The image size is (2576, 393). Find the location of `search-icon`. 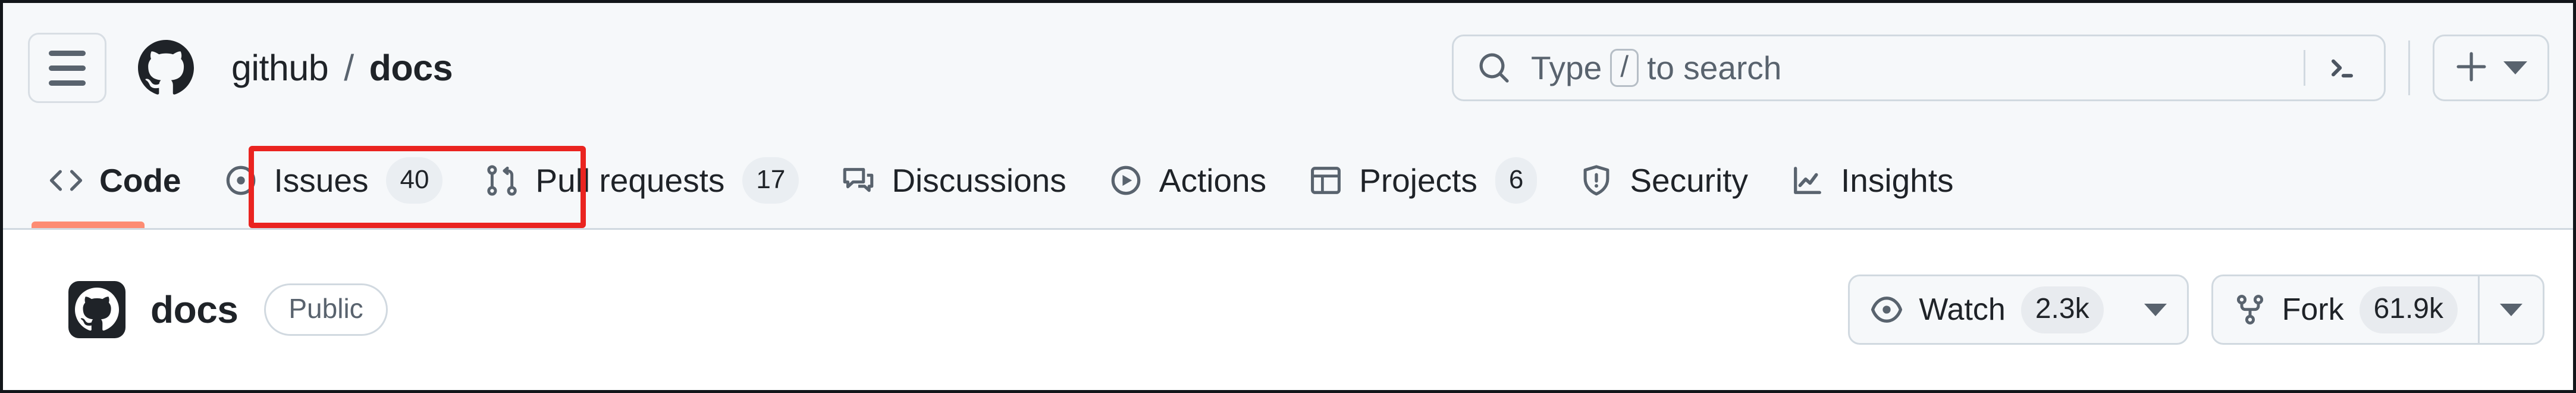

search-icon is located at coordinates (1494, 68).